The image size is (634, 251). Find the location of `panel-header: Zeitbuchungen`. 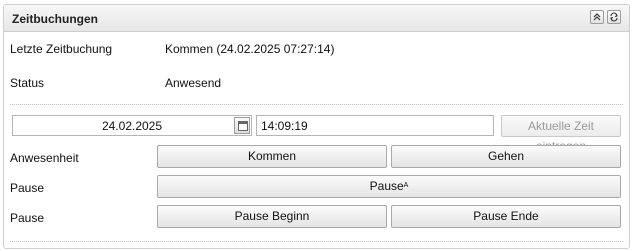

panel-header: Zeitbuchungen is located at coordinates (316, 18).